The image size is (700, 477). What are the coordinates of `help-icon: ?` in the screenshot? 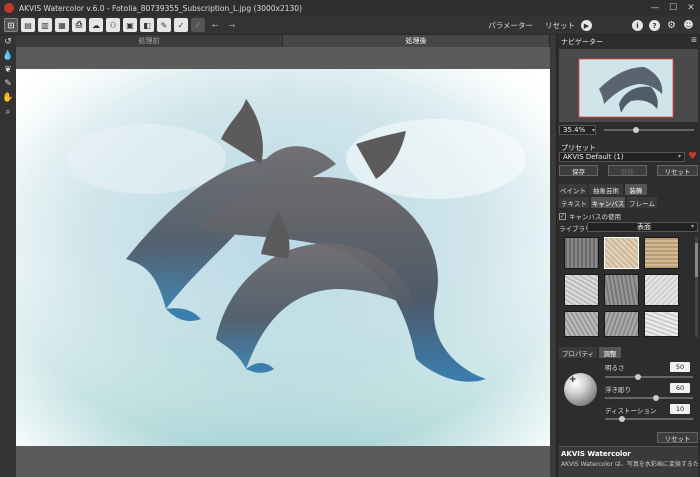 It's located at (654, 25).